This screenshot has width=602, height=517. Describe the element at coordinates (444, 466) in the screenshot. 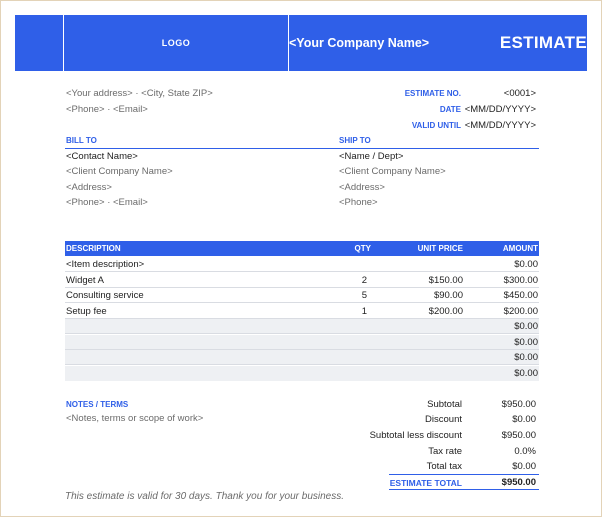

I see `total-tax-label: Total tax` at that location.